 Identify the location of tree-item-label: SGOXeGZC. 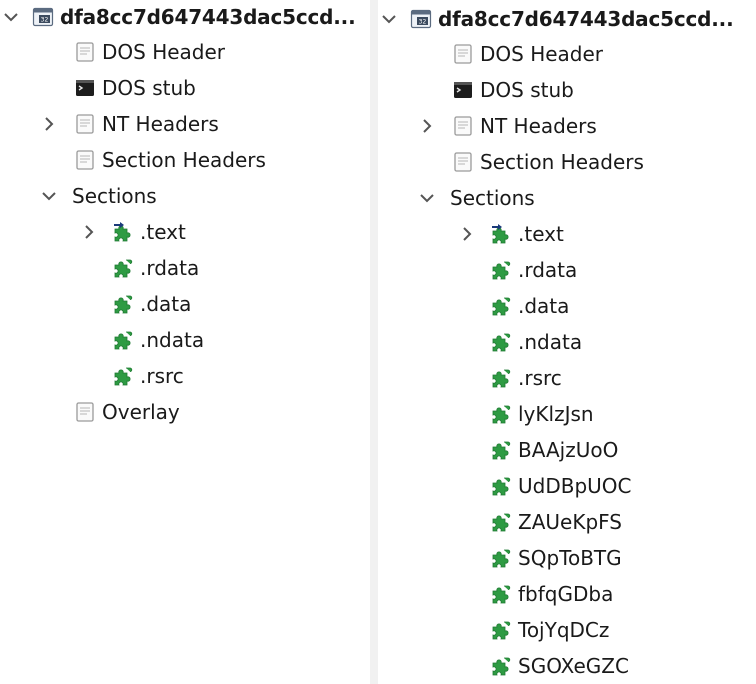
(573, 666).